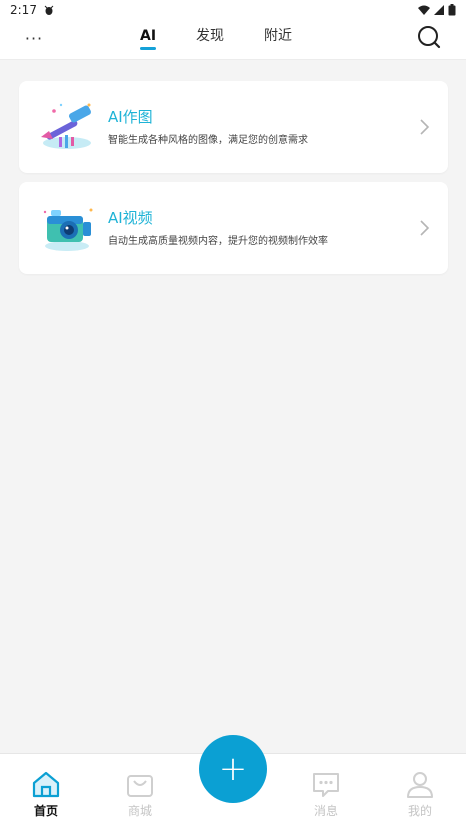 This screenshot has width=466, height=828. I want to click on wifi-icon, so click(424, 10).